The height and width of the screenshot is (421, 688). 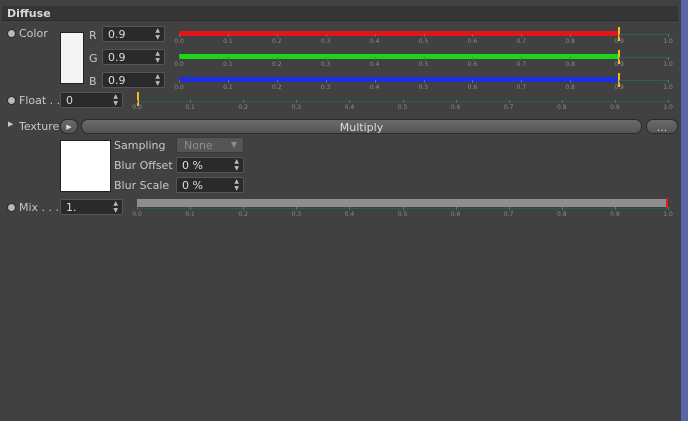 I want to click on mix-value: 1., so click(x=71, y=207).